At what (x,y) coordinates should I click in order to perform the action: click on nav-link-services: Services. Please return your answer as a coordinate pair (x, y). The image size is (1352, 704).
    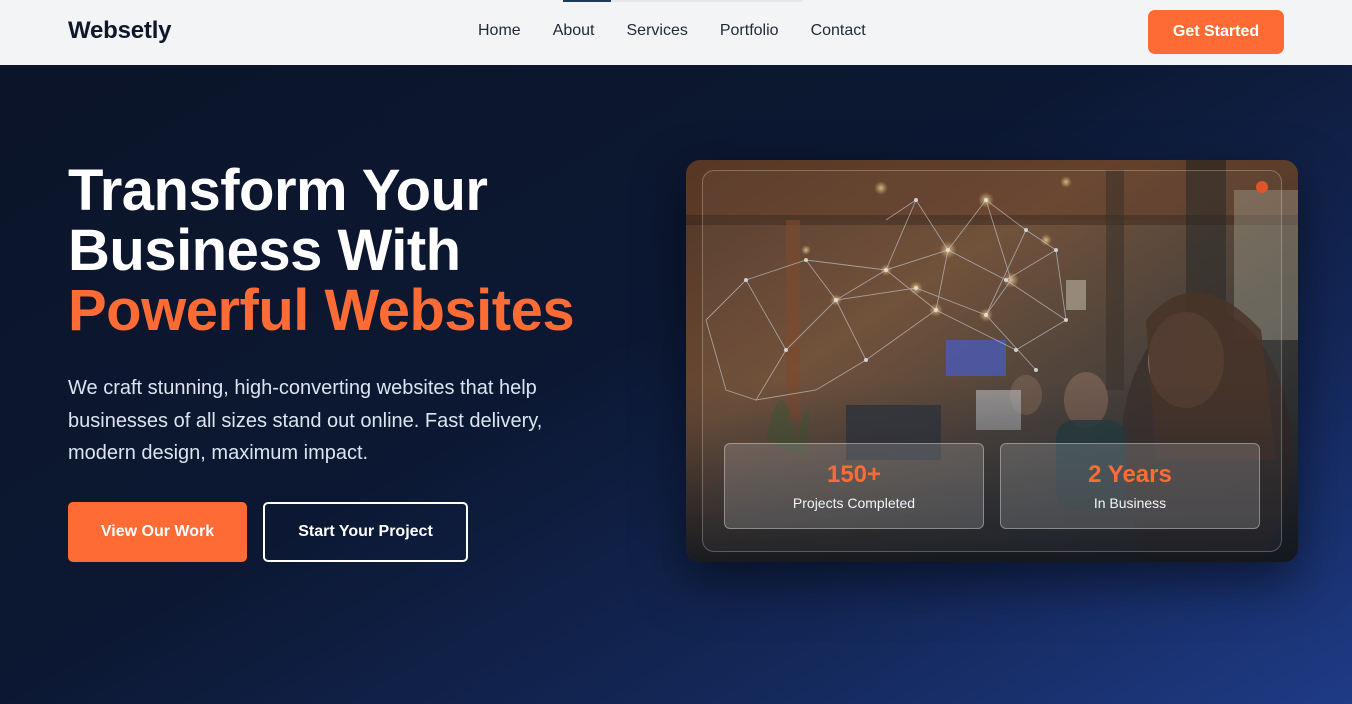
    Looking at the image, I should click on (657, 31).